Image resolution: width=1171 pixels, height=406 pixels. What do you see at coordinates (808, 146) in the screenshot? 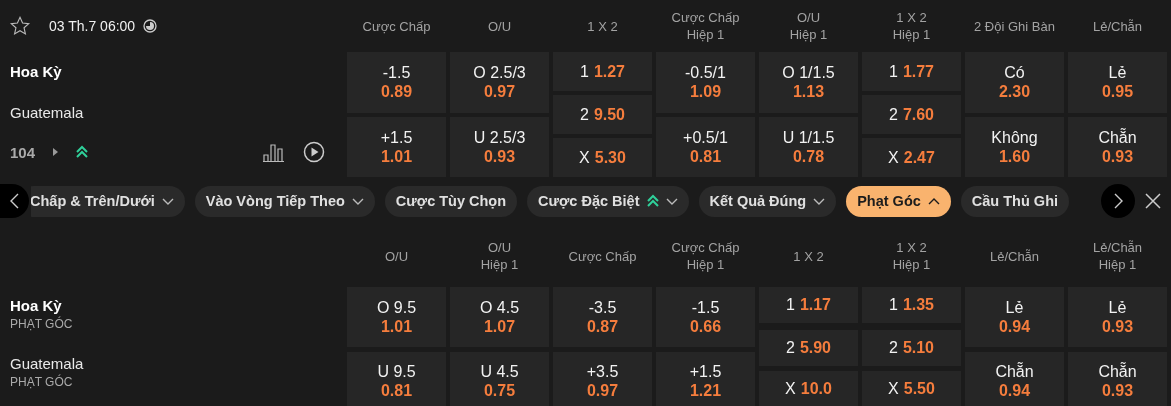
I see `odds-button: U 1/1.5 0.78` at bounding box center [808, 146].